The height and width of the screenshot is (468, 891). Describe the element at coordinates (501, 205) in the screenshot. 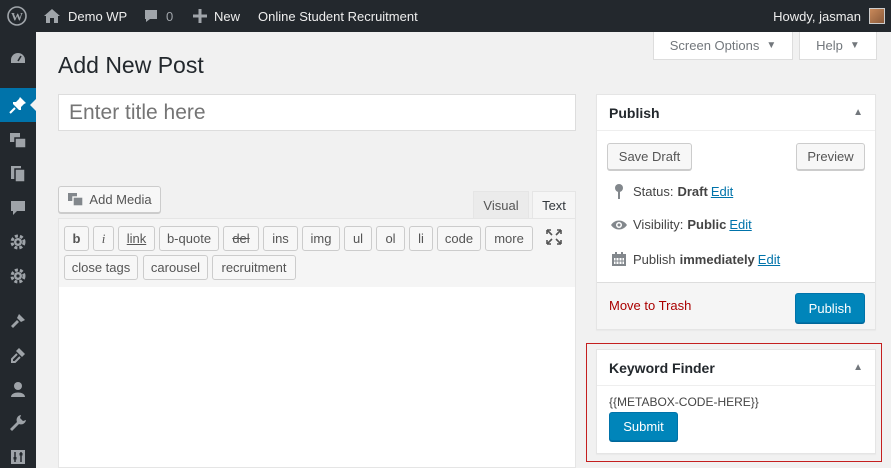

I see `tab-visual: Visual` at that location.